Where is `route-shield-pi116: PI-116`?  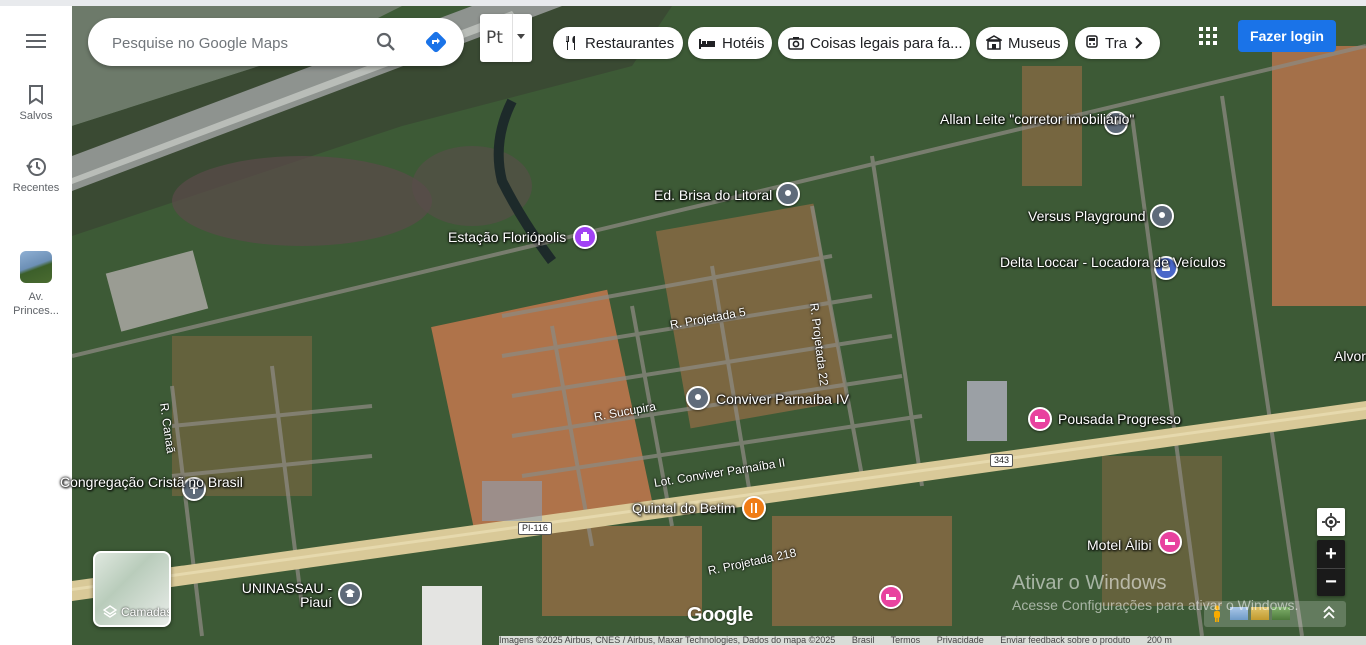 route-shield-pi116: PI-116 is located at coordinates (535, 528).